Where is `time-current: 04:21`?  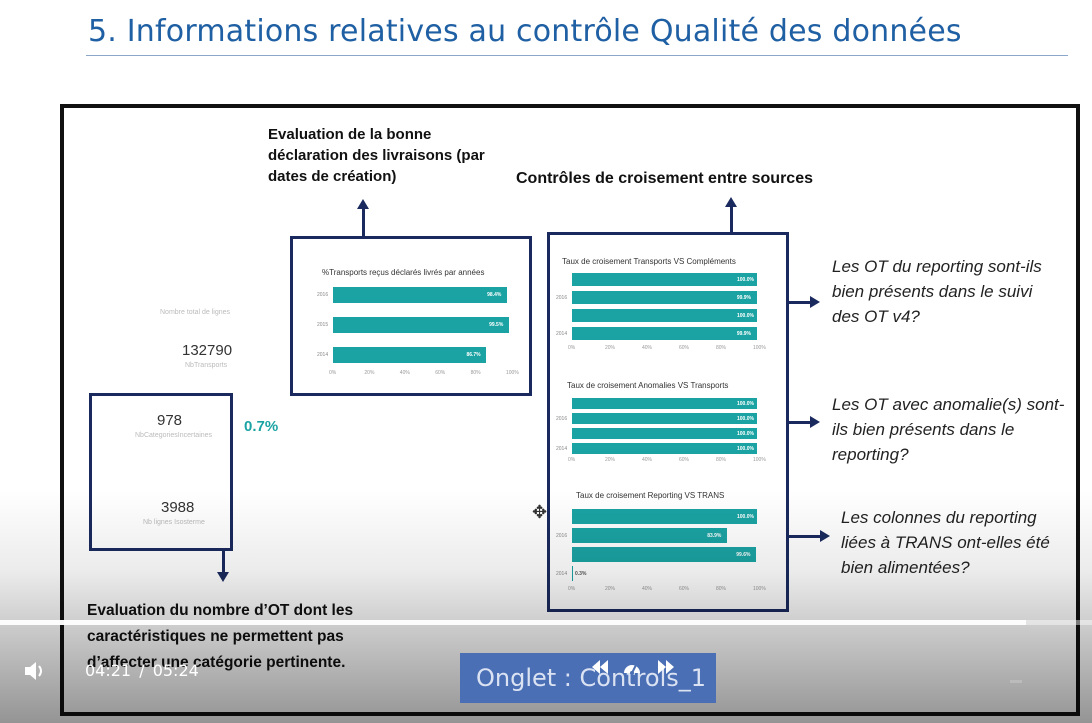 time-current: 04:21 is located at coordinates (108, 670).